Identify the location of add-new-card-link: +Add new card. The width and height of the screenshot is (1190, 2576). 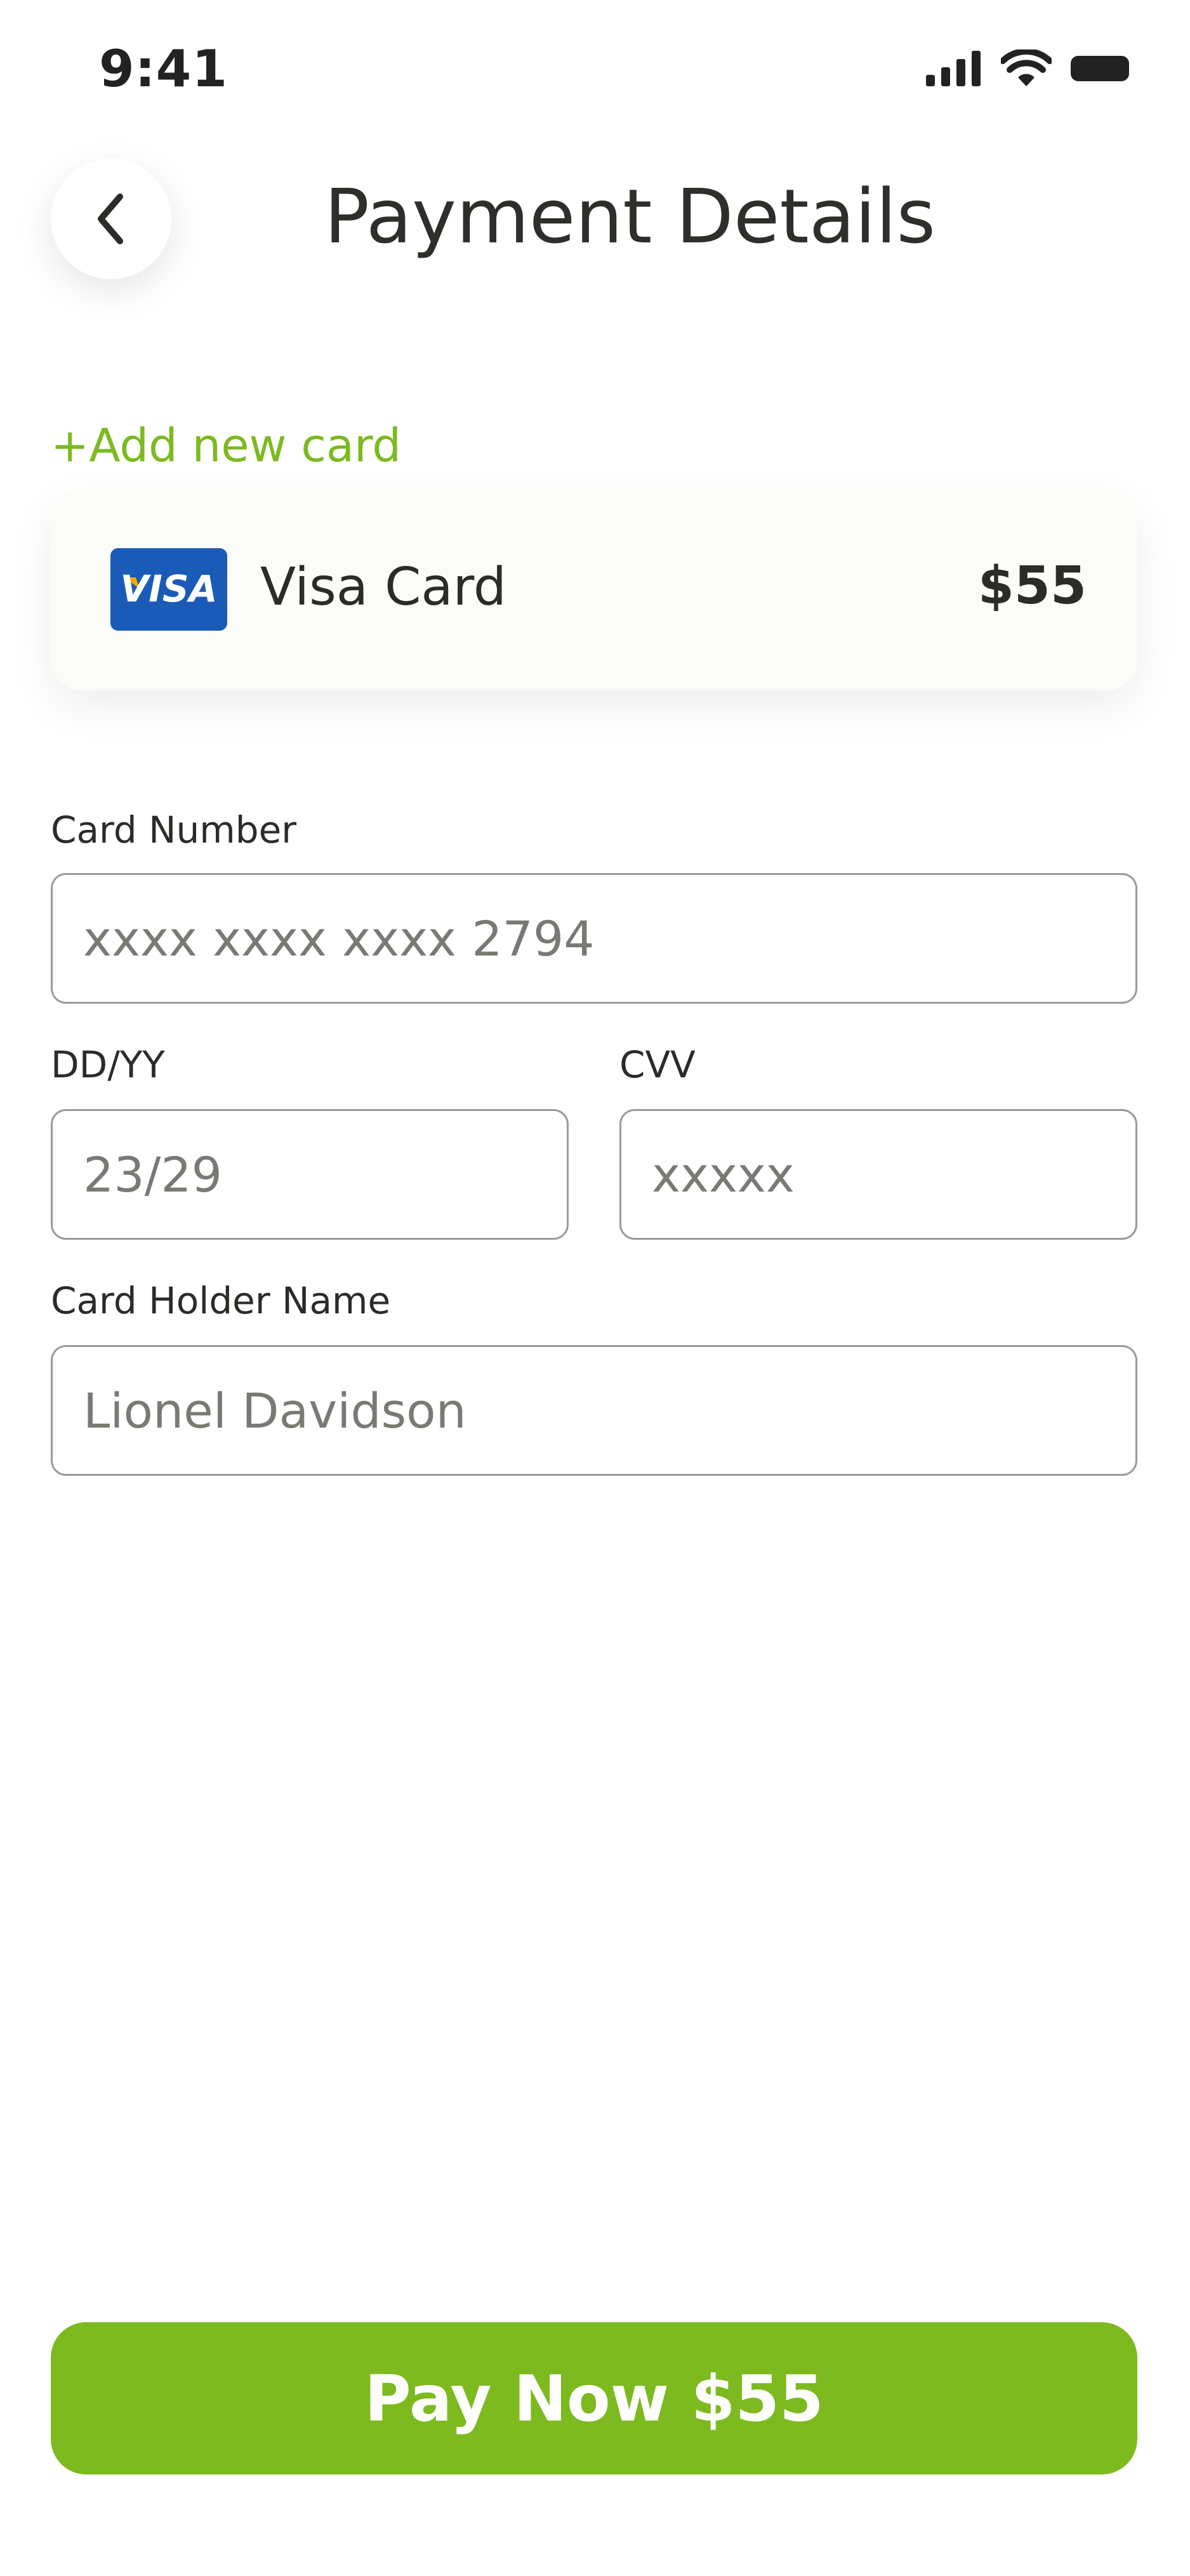
(226, 445).